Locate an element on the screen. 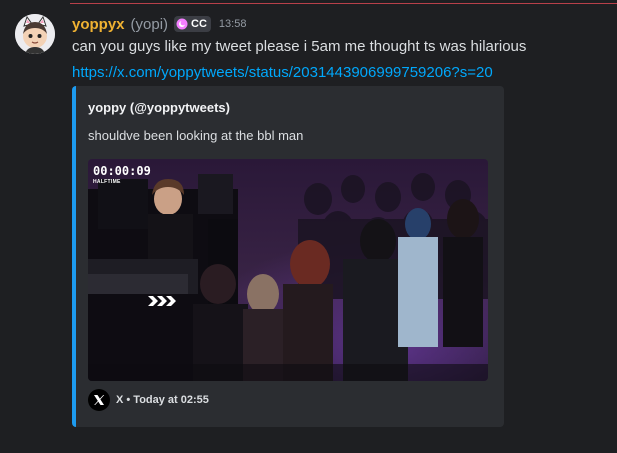 This screenshot has width=617, height=453. timestamp: 13:58 is located at coordinates (233, 24).